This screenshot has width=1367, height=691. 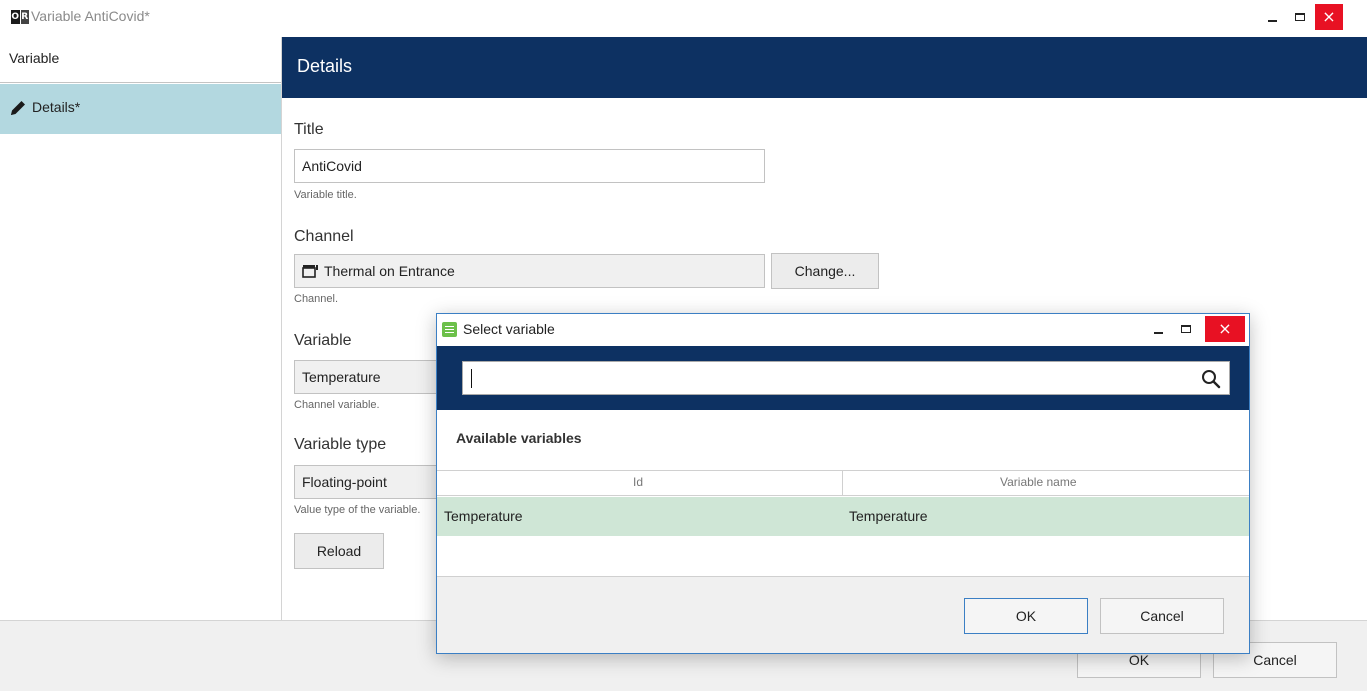 I want to click on channel-label: Channel, so click(x=324, y=236).